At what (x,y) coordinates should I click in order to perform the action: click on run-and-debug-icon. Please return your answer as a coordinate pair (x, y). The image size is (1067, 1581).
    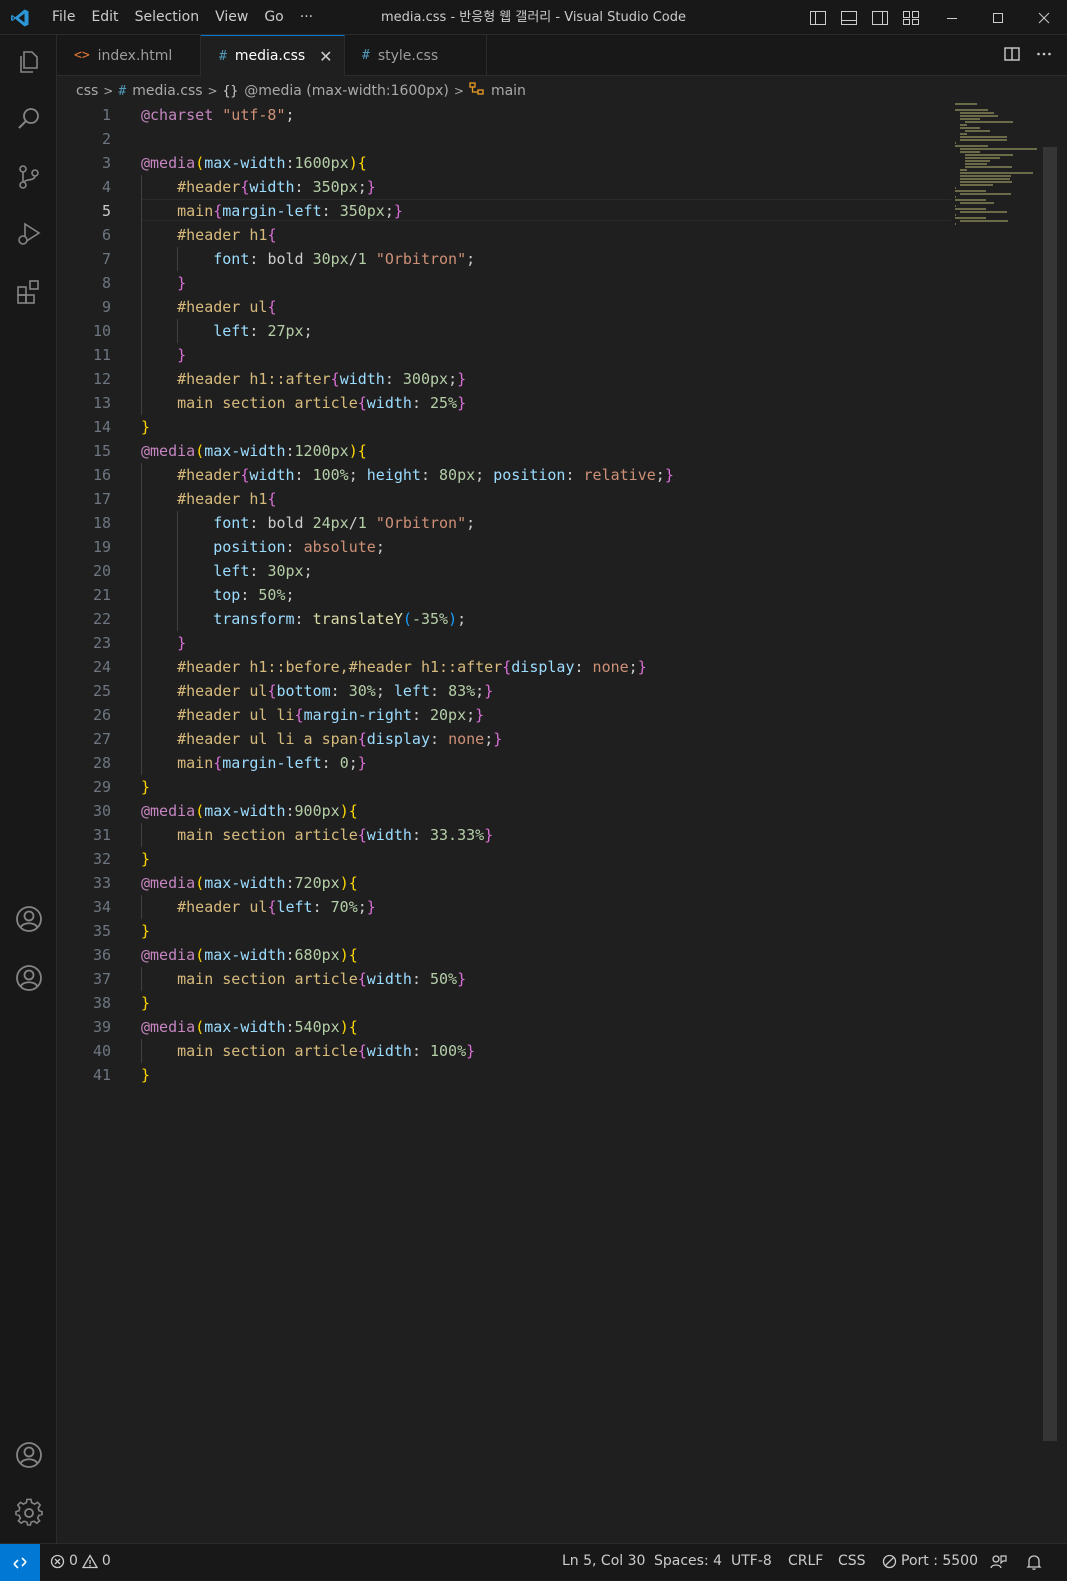
    Looking at the image, I should click on (29, 234).